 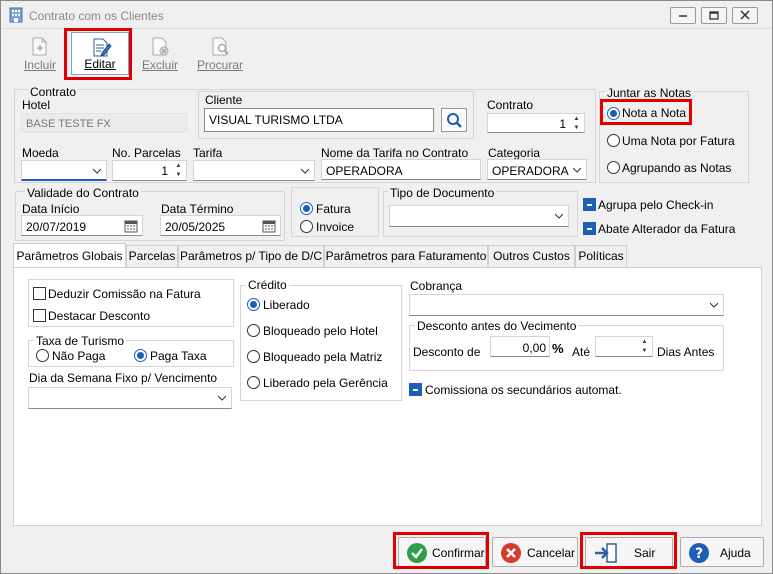 I want to click on moeda-label: Moeda, so click(x=40, y=153).